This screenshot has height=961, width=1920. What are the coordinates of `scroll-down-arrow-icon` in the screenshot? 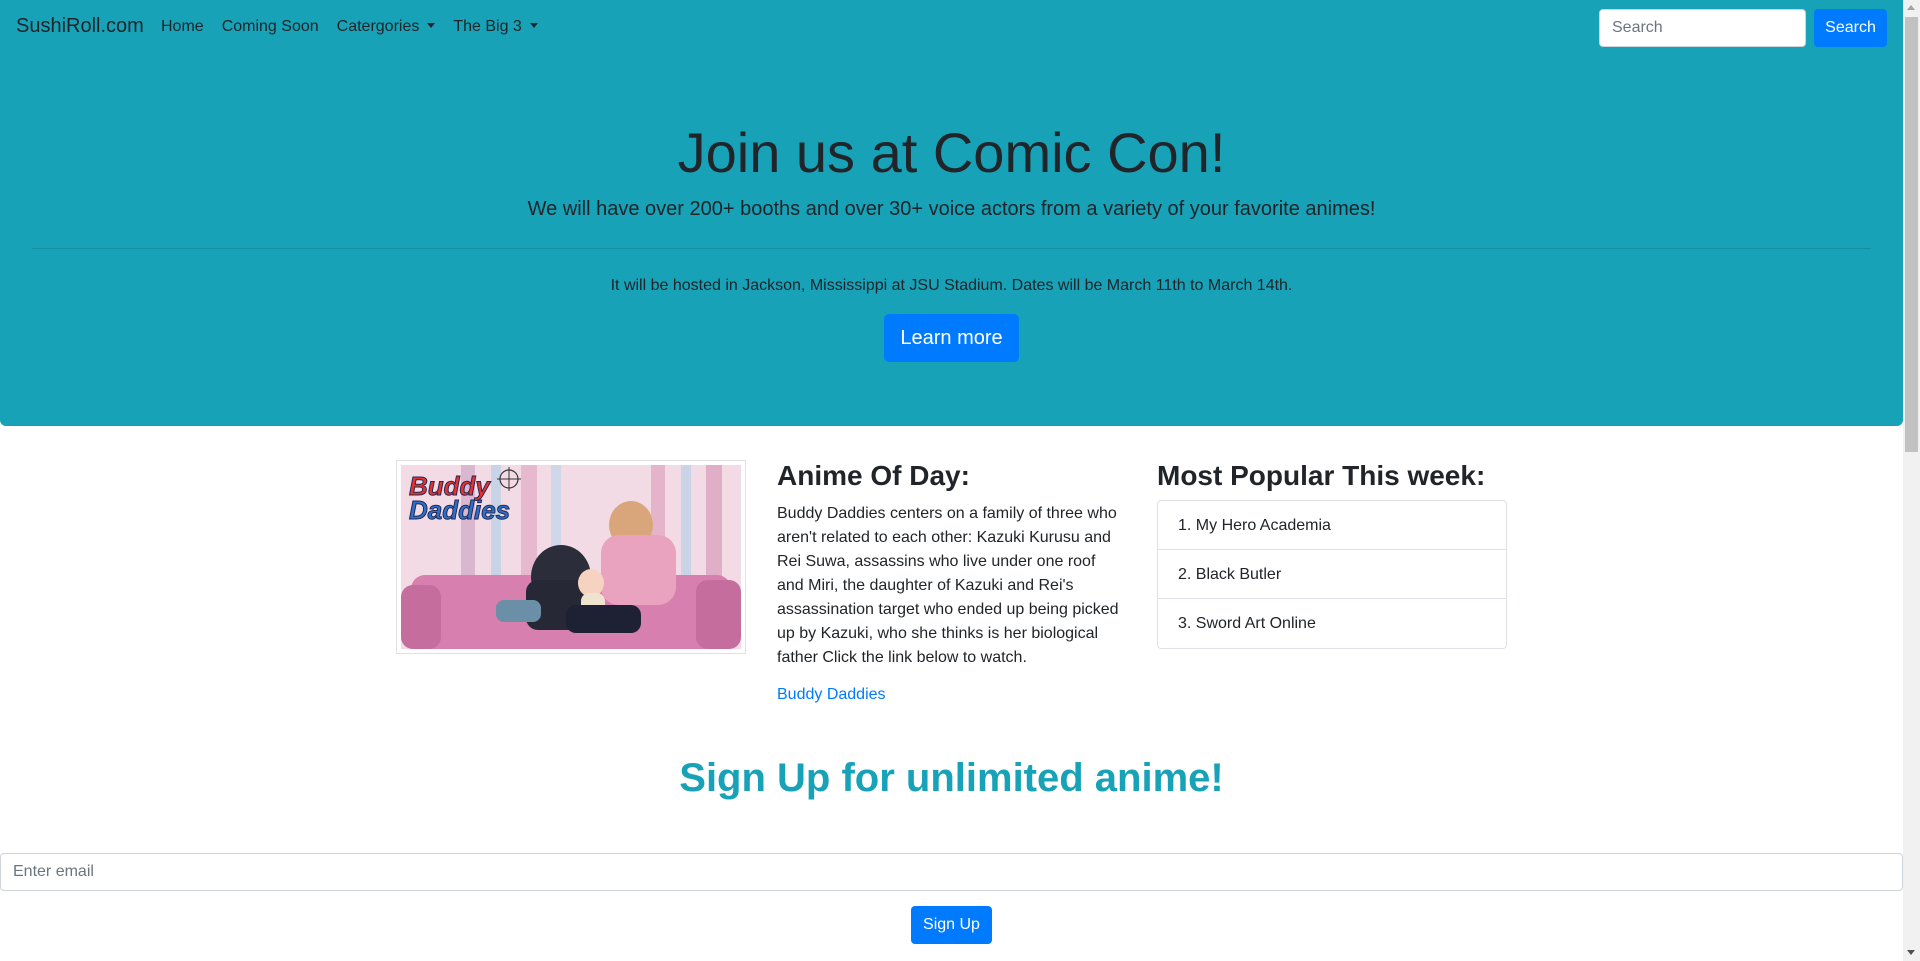 It's located at (1911, 952).